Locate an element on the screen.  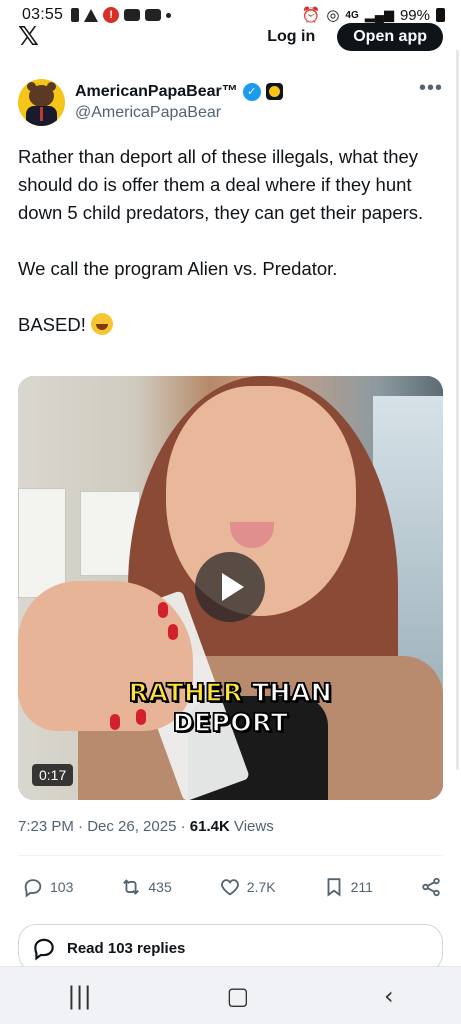
top-nav: 𝕏 Log in Open app is located at coordinates (230, 37).